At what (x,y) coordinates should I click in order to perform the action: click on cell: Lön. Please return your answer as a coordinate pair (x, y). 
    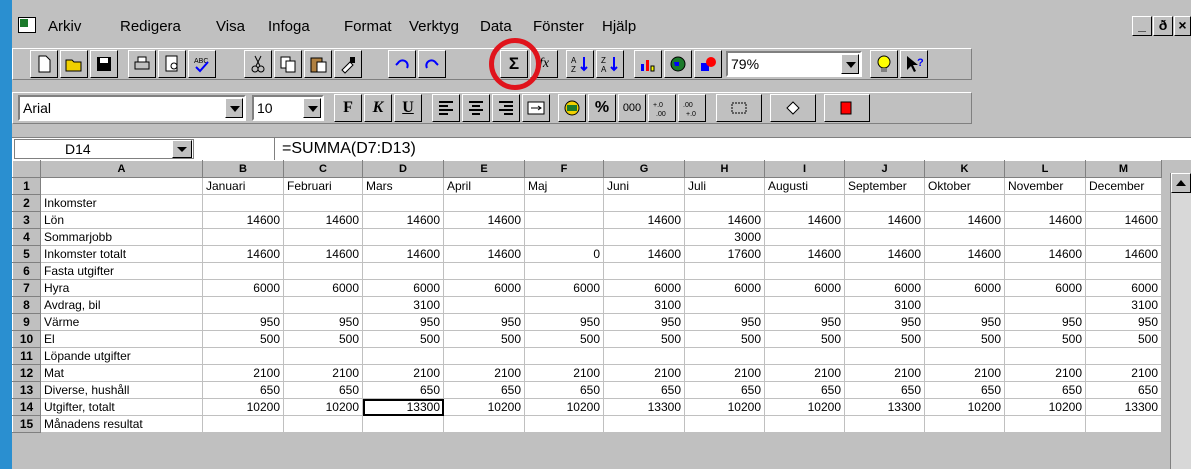
    Looking at the image, I should click on (121, 220).